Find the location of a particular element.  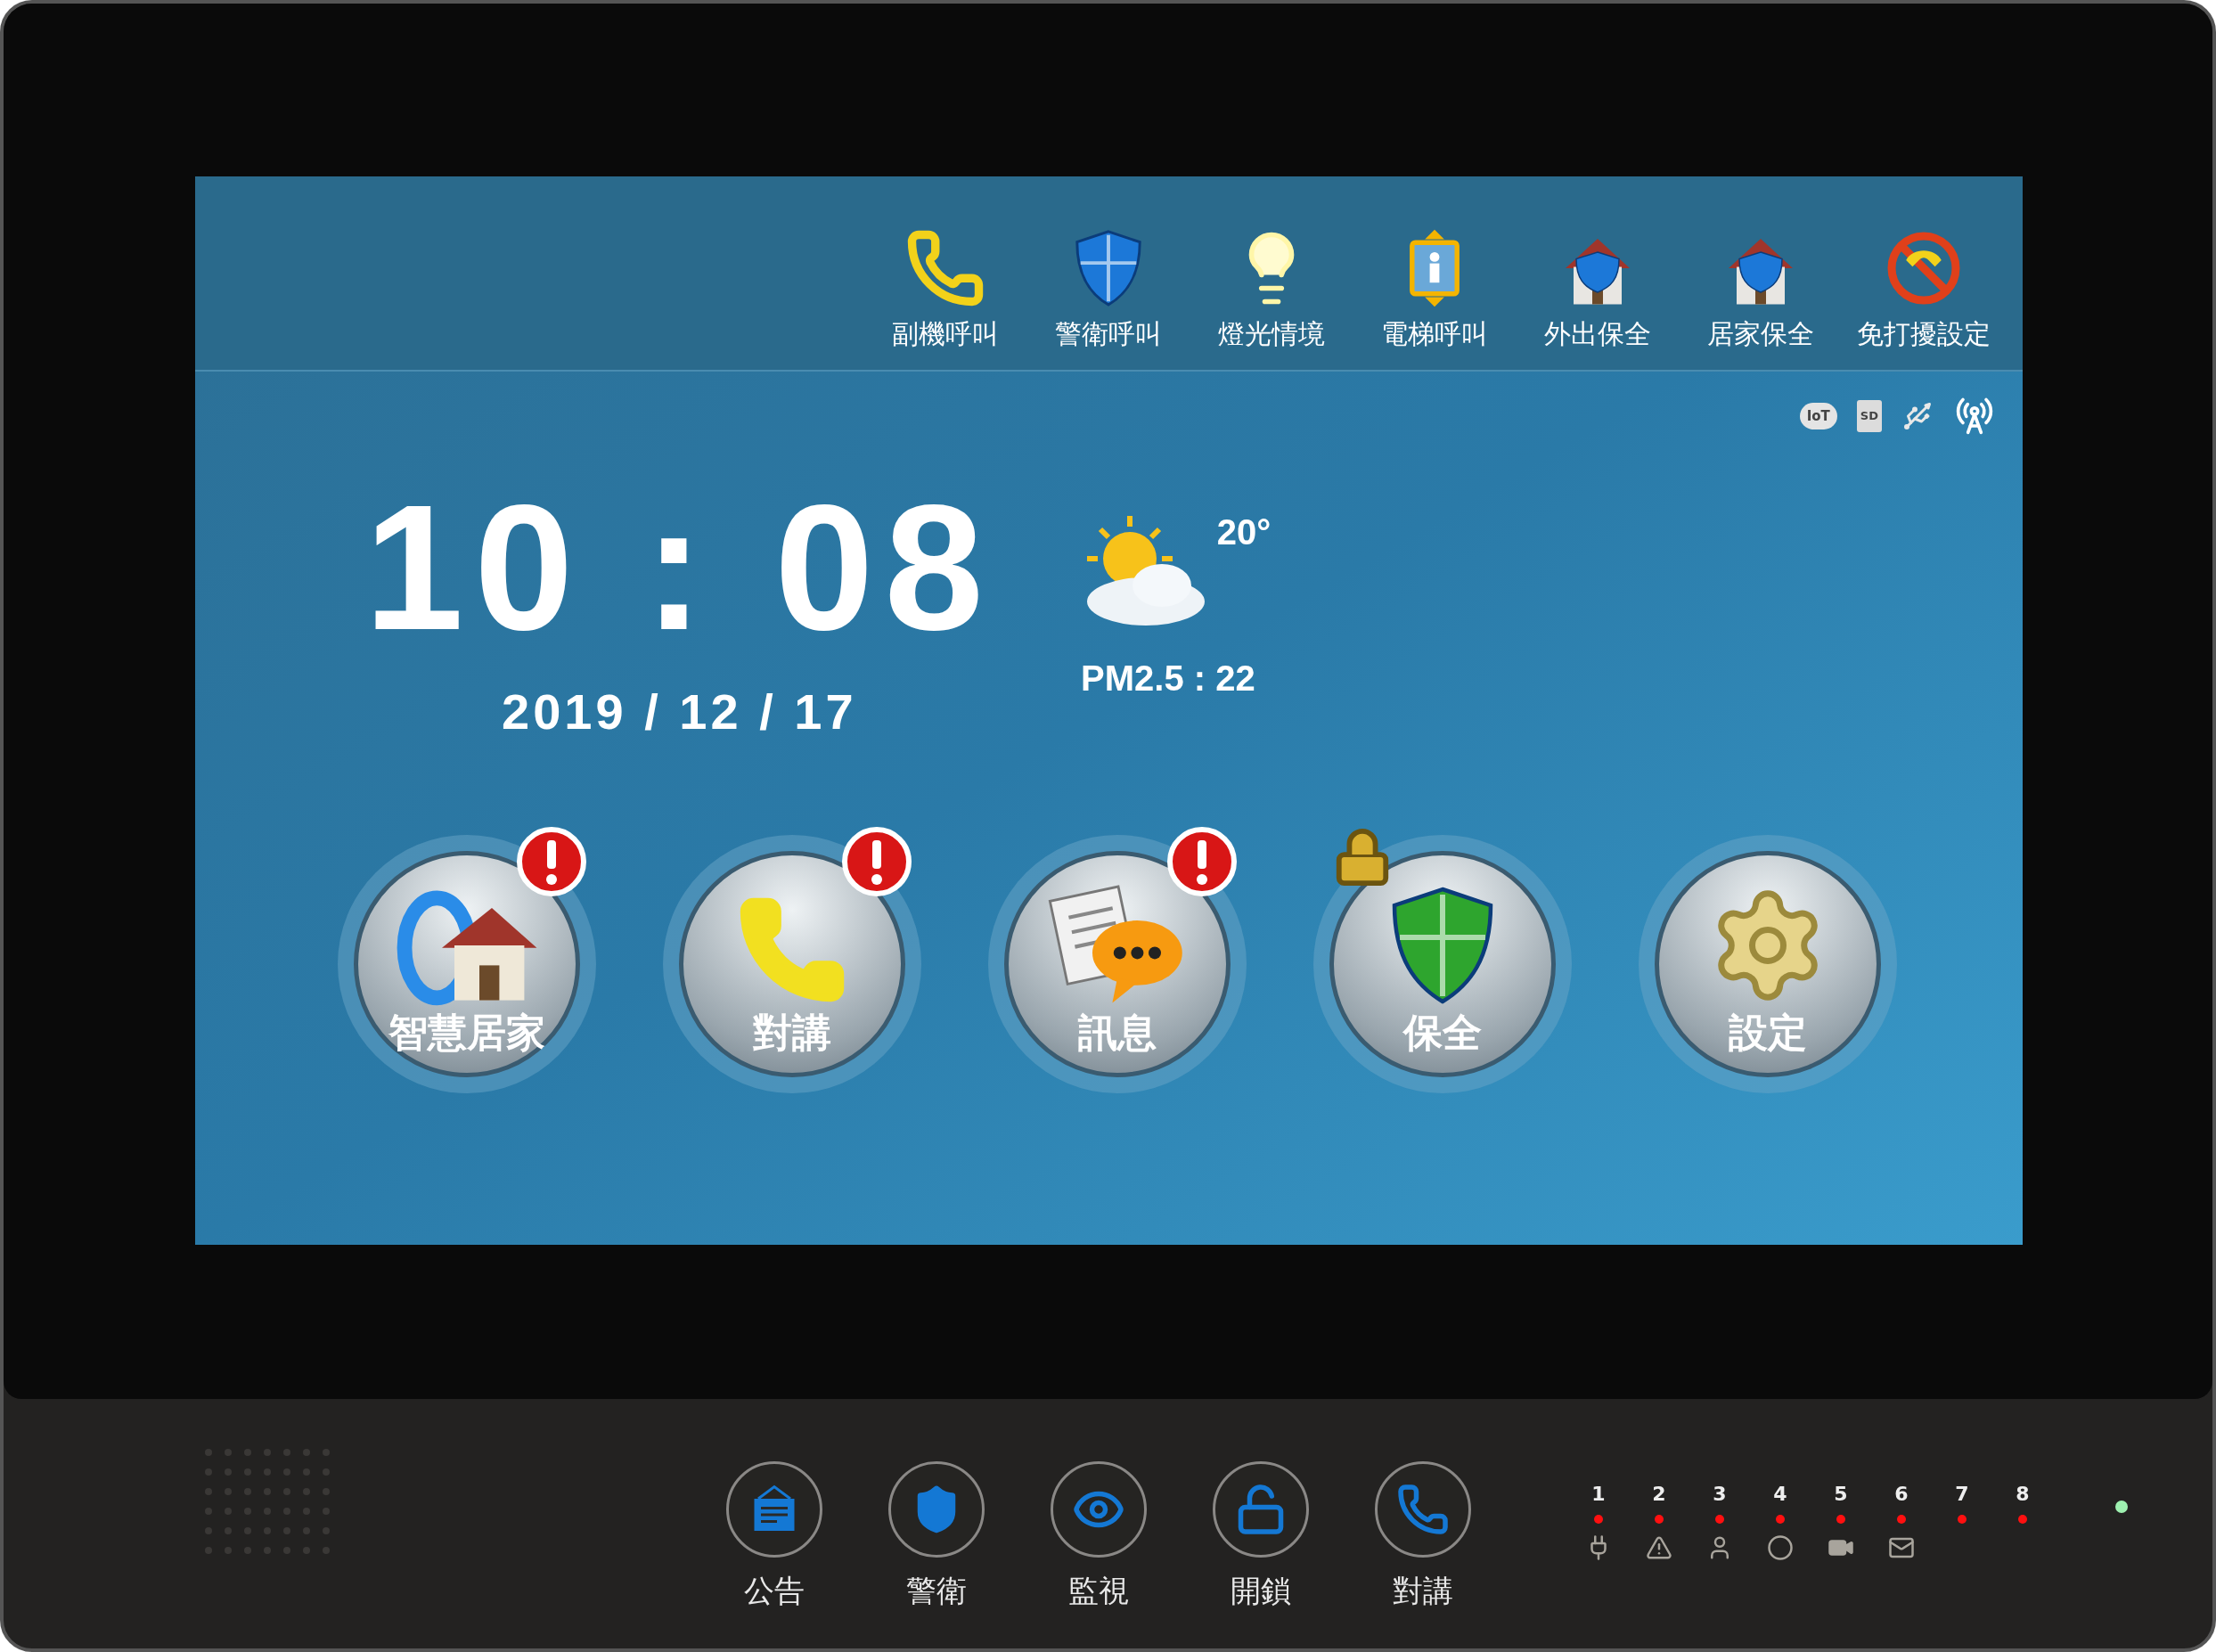

hardware-button-label: 警衛 is located at coordinates (936, 1591).